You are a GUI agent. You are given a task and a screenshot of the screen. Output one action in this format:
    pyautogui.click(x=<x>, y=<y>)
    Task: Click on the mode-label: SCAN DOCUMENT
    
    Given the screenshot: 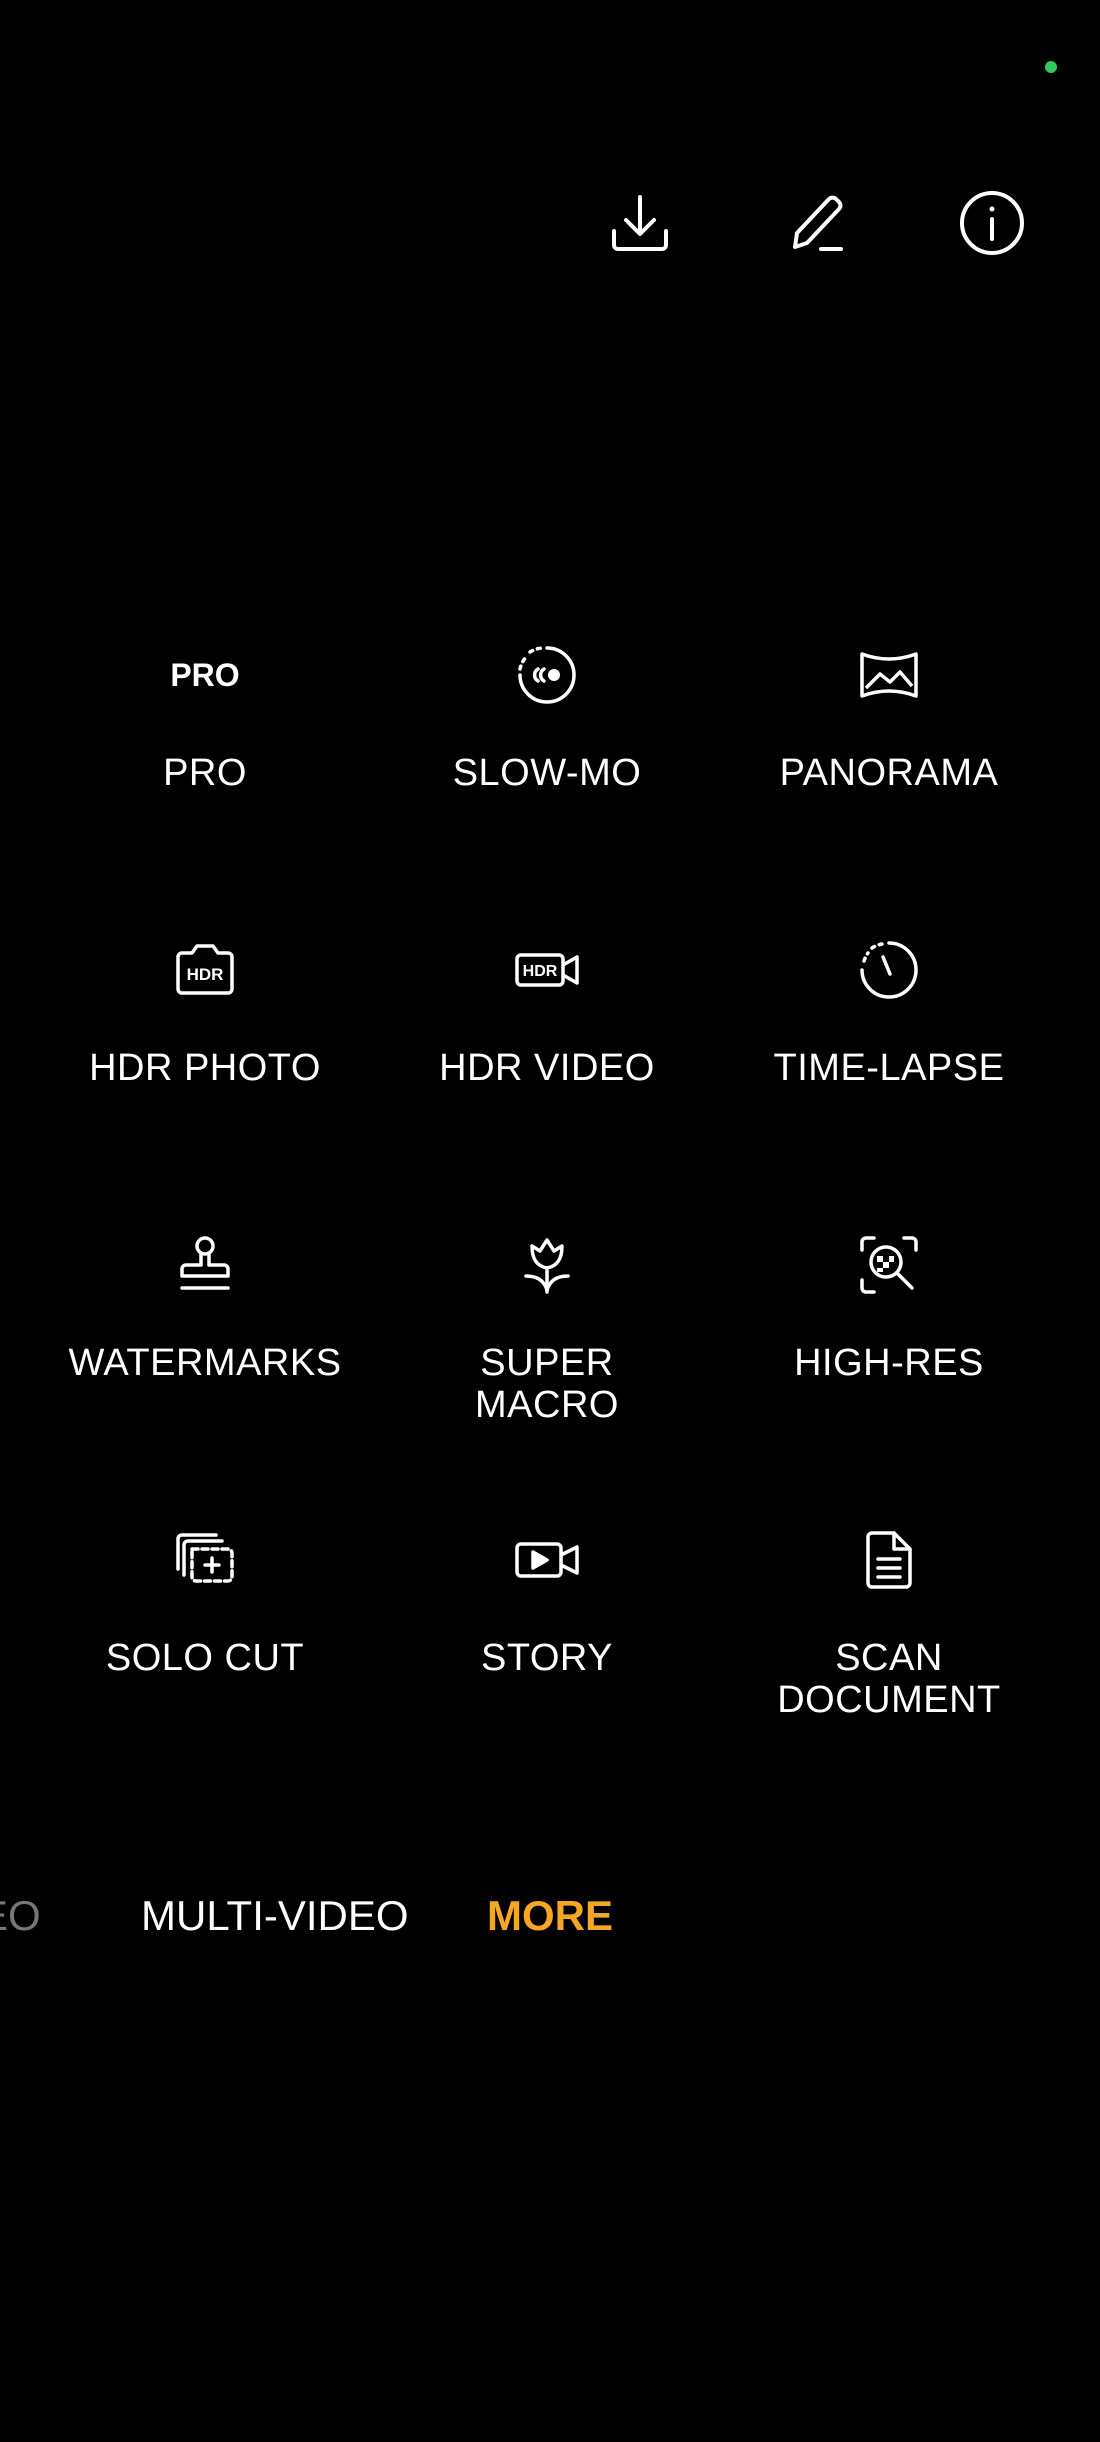 What is the action you would take?
    pyautogui.click(x=889, y=1679)
    